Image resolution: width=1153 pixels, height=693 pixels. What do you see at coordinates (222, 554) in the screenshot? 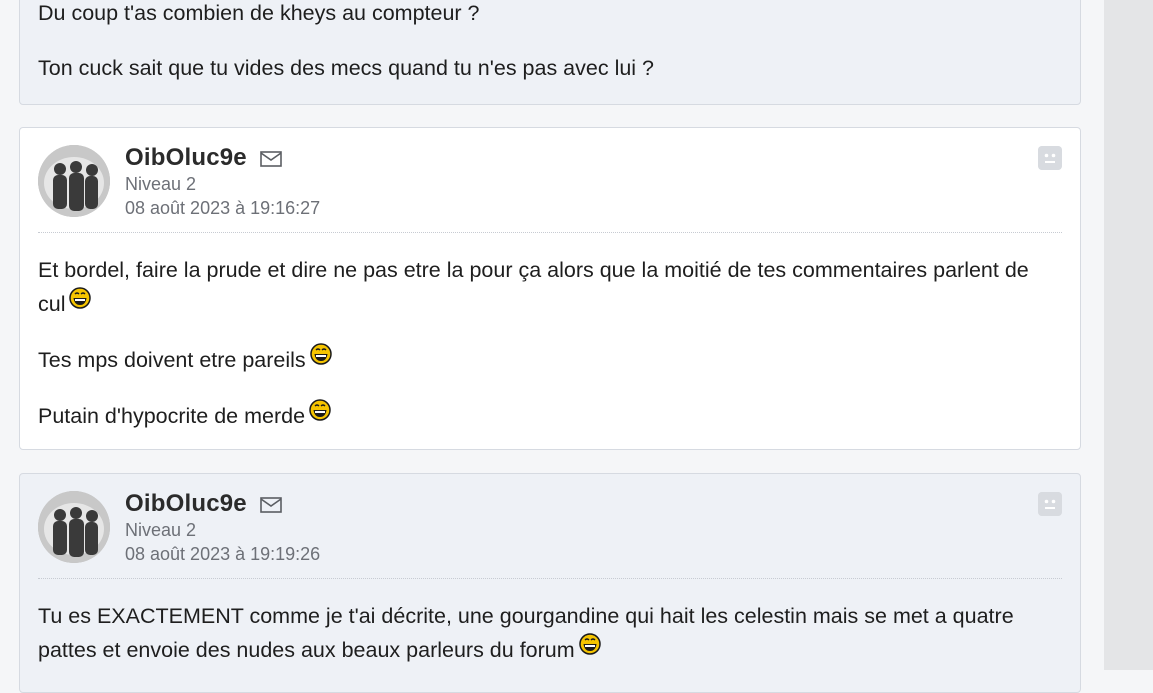
I see `post-date: 08 août 2023 à 19:19:26` at bounding box center [222, 554].